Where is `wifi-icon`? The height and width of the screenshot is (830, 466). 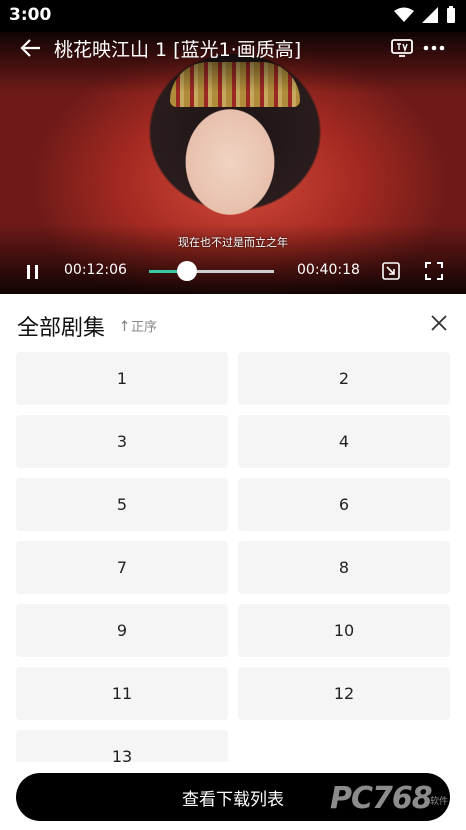 wifi-icon is located at coordinates (404, 14).